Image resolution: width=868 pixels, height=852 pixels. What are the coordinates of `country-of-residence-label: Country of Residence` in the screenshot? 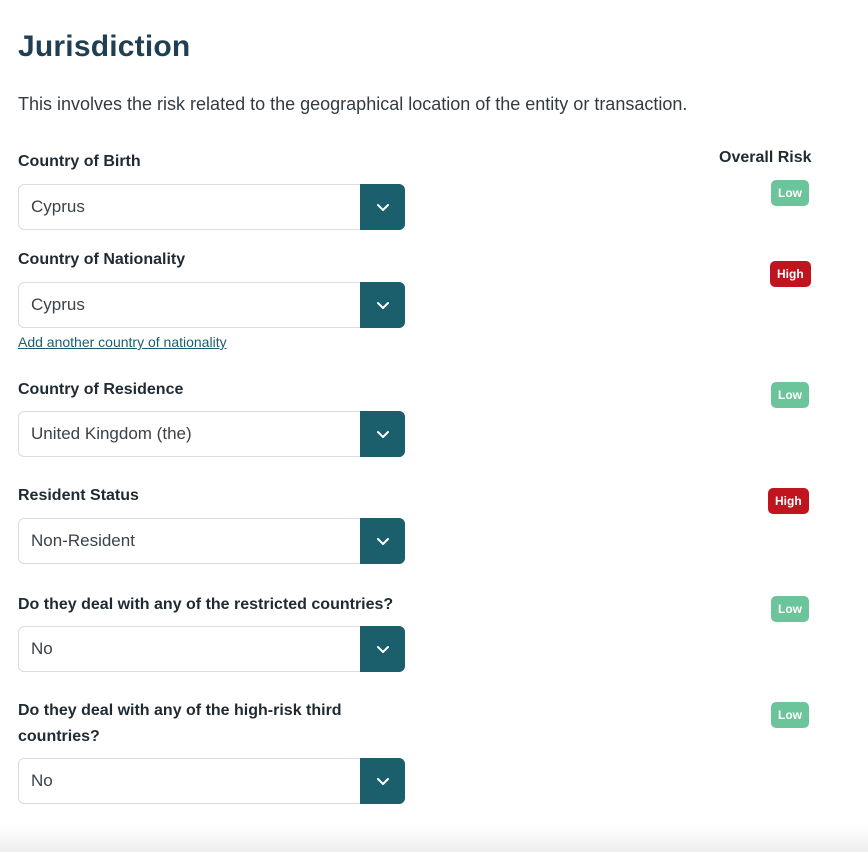 It's located at (101, 389).